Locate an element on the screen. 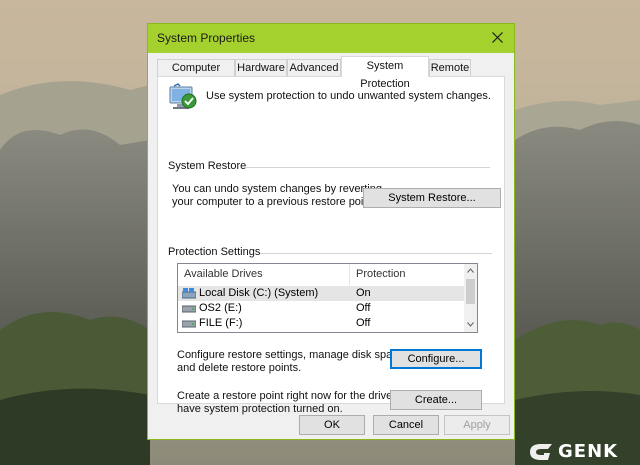 This screenshot has height=465, width=640. configure-description: and delete restore points. is located at coordinates (239, 368).